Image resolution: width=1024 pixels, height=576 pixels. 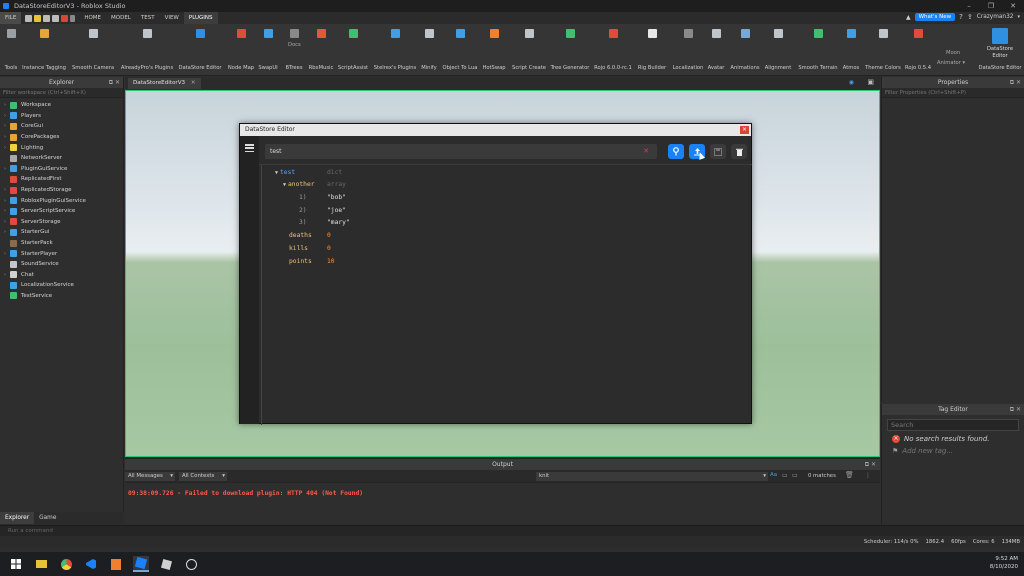 What do you see at coordinates (61, 243) in the screenshot?
I see `explorer-item-starterpack: StarterPack` at bounding box center [61, 243].